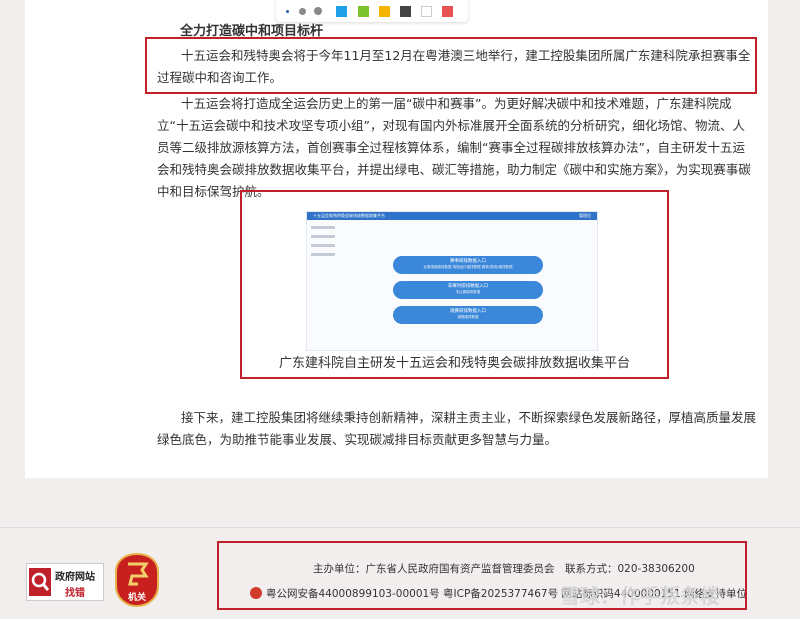  Describe the element at coordinates (426, 11) in the screenshot. I see `color-swatch-white` at that location.